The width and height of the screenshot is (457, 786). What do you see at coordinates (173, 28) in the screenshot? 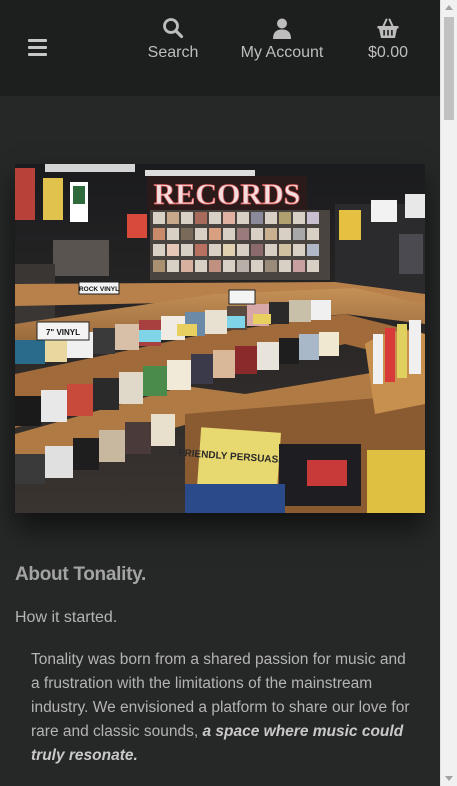
I see `search-icon` at bounding box center [173, 28].